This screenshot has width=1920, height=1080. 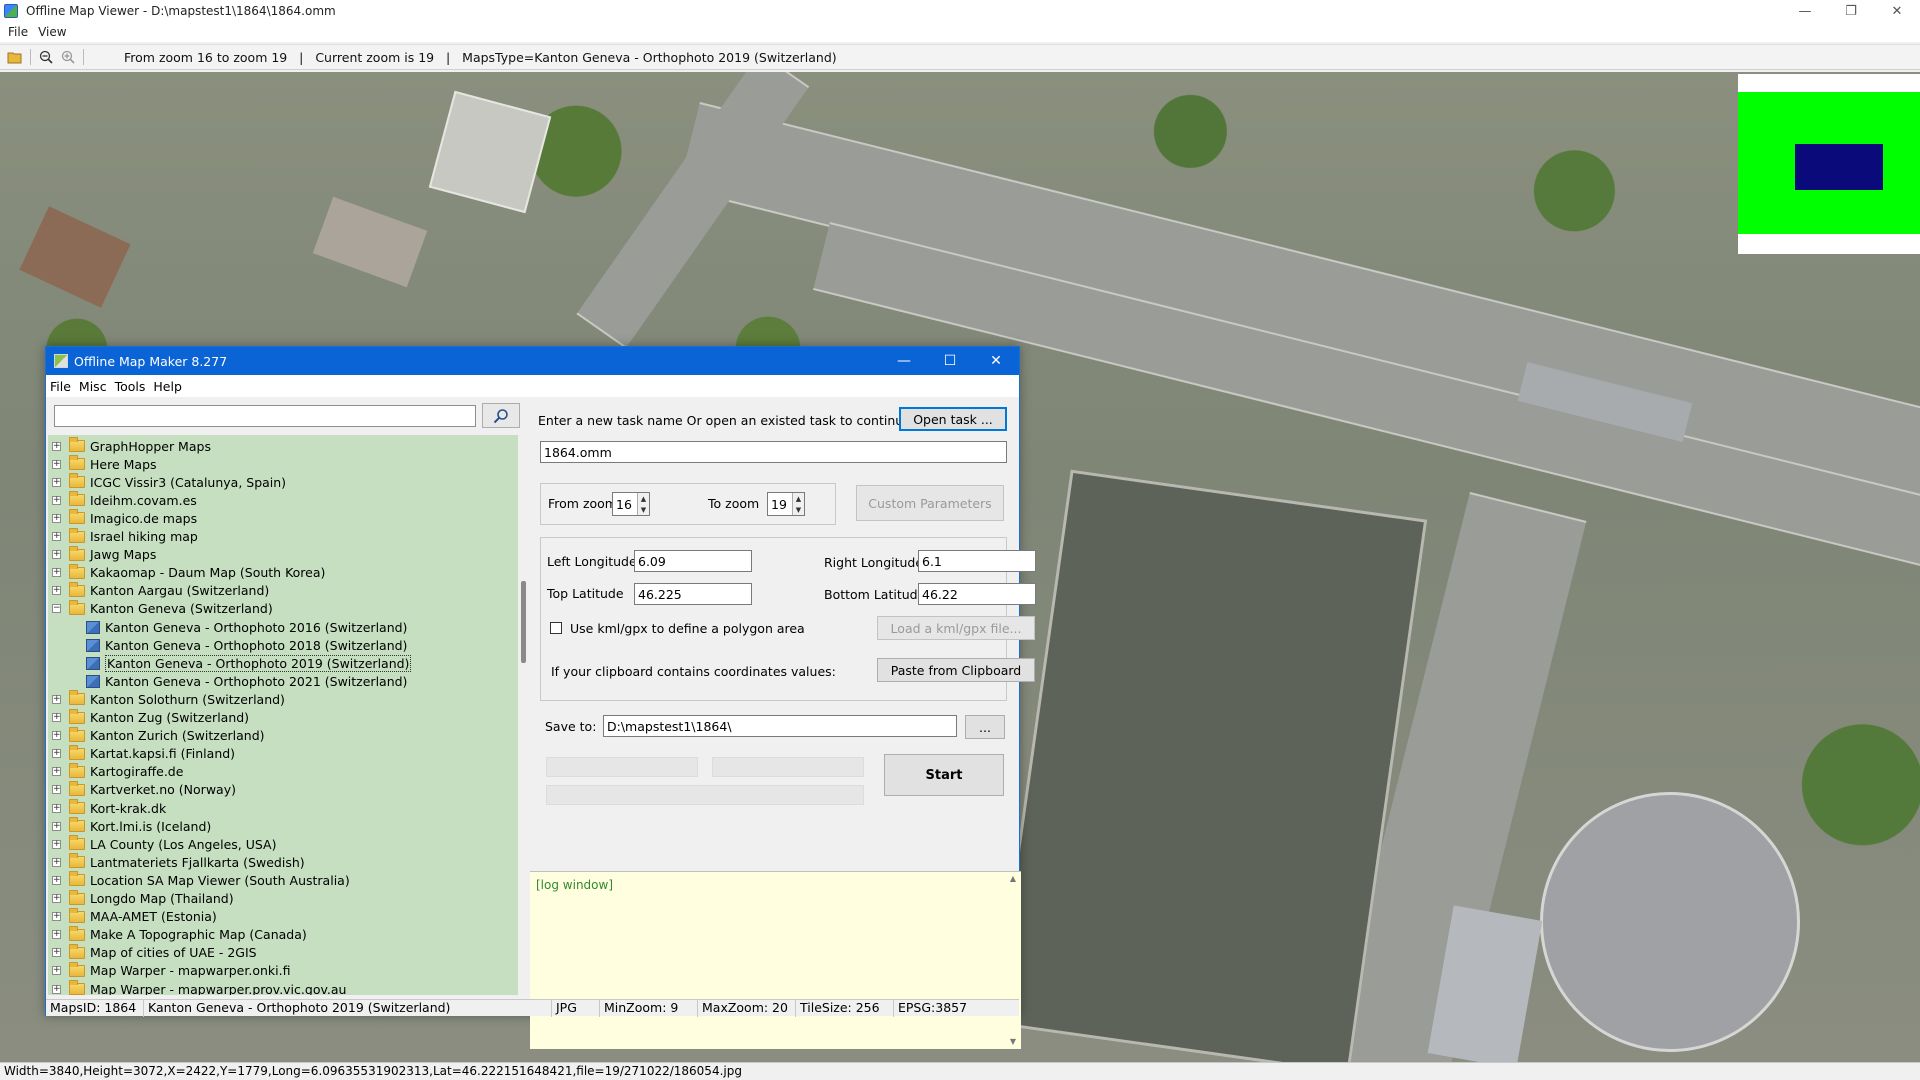 I want to click on tree-item: + Kort.lmi.is (Iceland), so click(x=129, y=826).